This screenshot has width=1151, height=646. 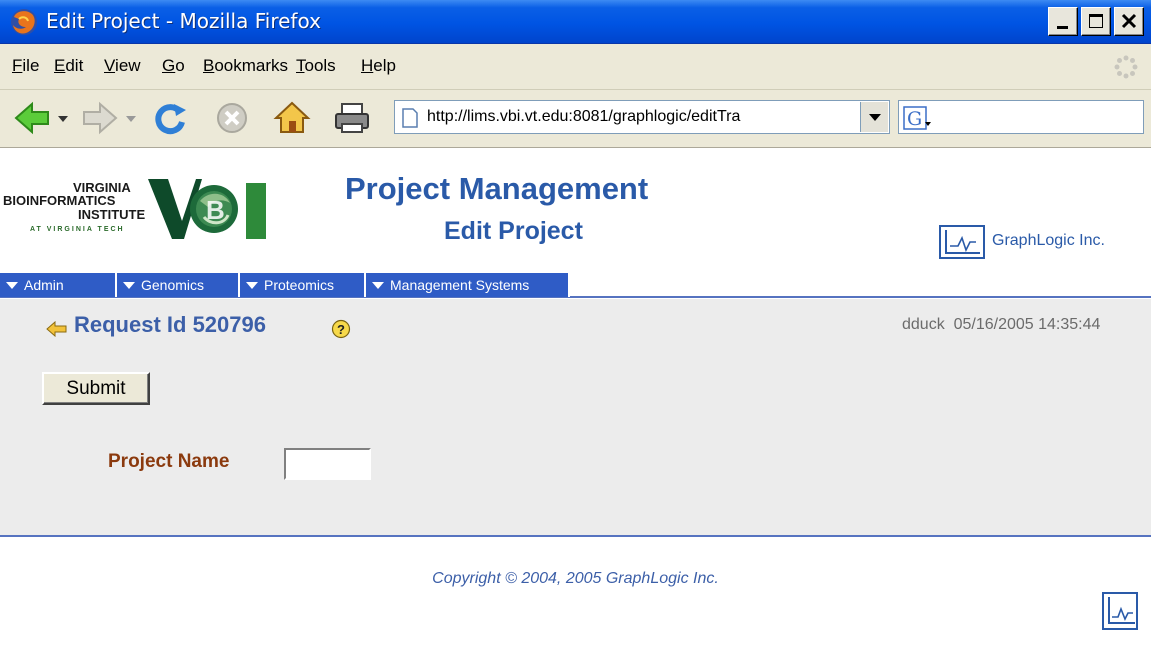 I want to click on menu-mnemonic: T, so click(x=300, y=65).